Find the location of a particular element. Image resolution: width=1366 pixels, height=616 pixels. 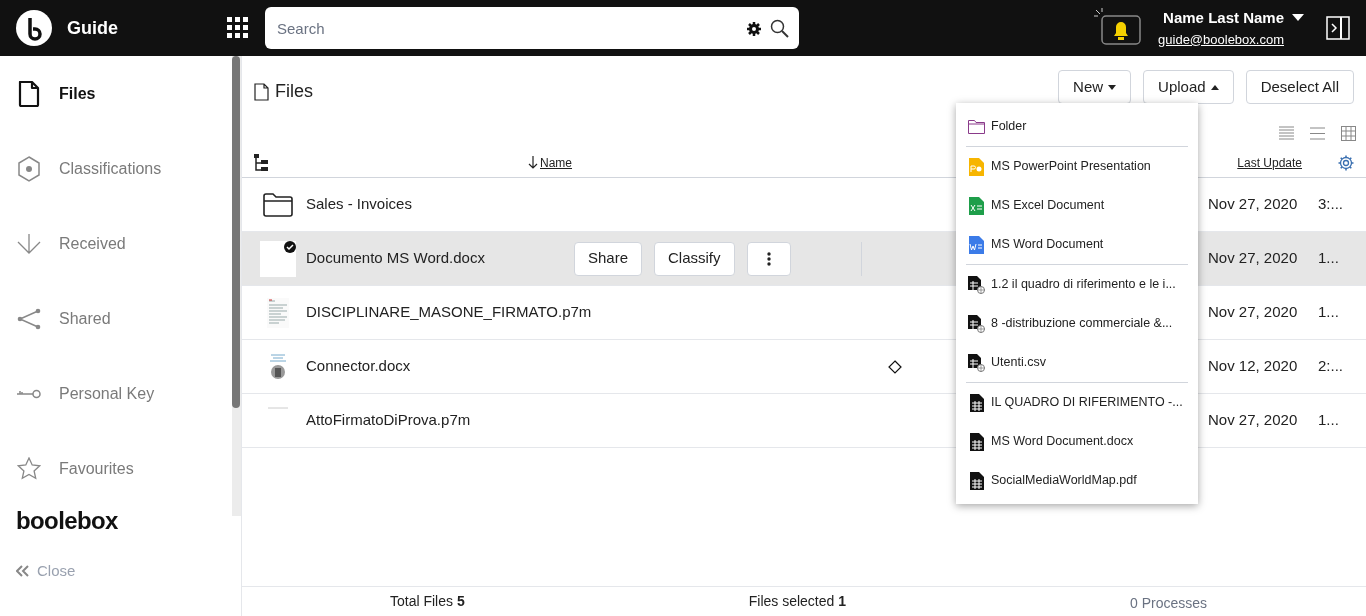

menu-item: MS Excel Document is located at coordinates (1077, 205).